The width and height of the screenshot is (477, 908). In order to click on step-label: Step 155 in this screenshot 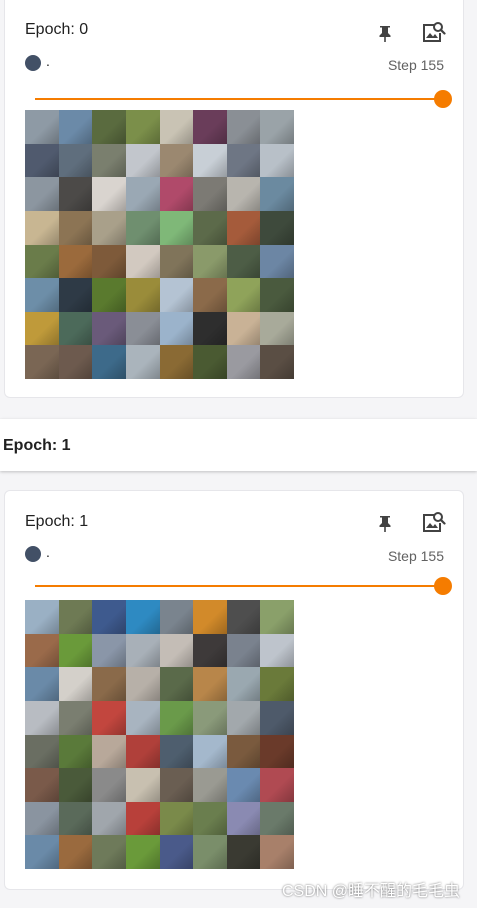, I will do `click(415, 556)`.